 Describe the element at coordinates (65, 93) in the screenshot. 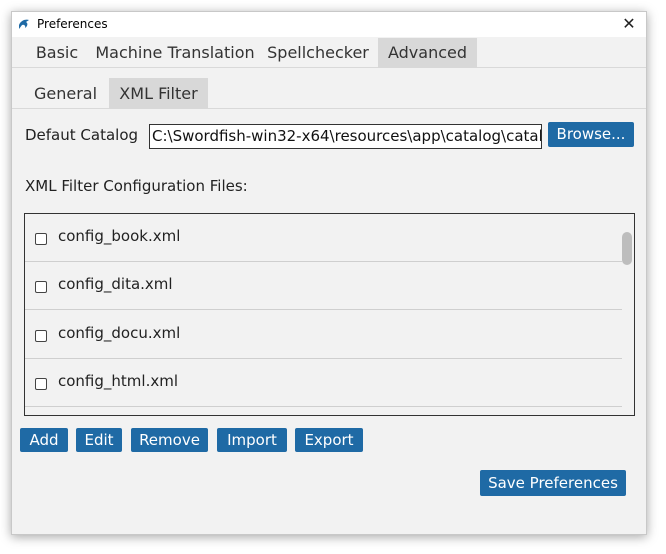

I see `tab-general: General` at that location.